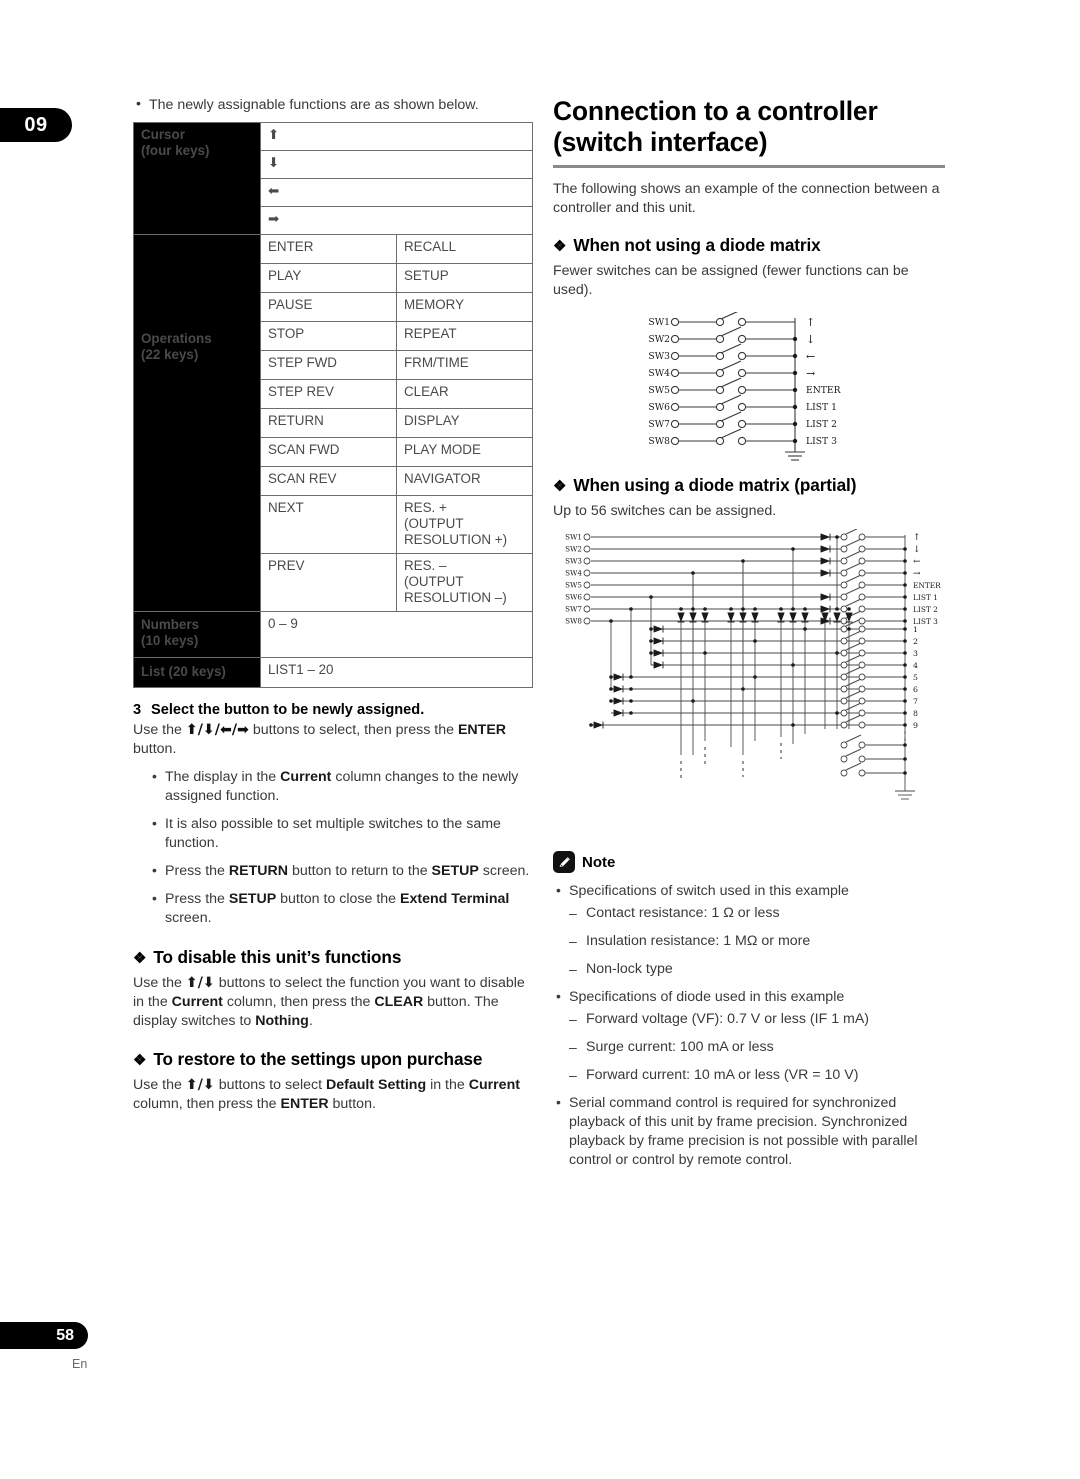  I want to click on enter-button-ref: ENTER, so click(482, 730).